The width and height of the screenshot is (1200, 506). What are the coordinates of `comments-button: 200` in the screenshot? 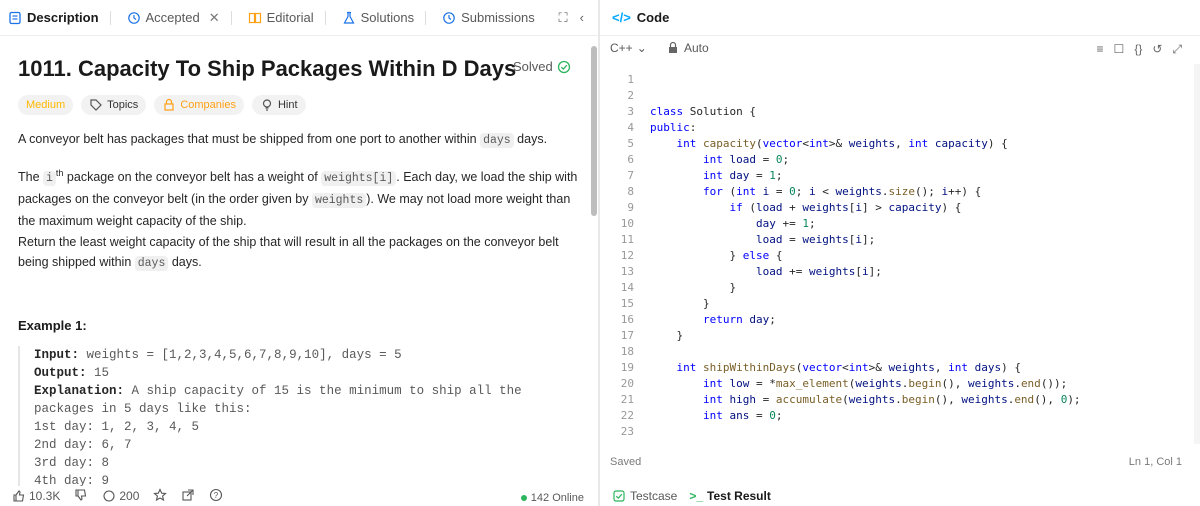 It's located at (120, 496).